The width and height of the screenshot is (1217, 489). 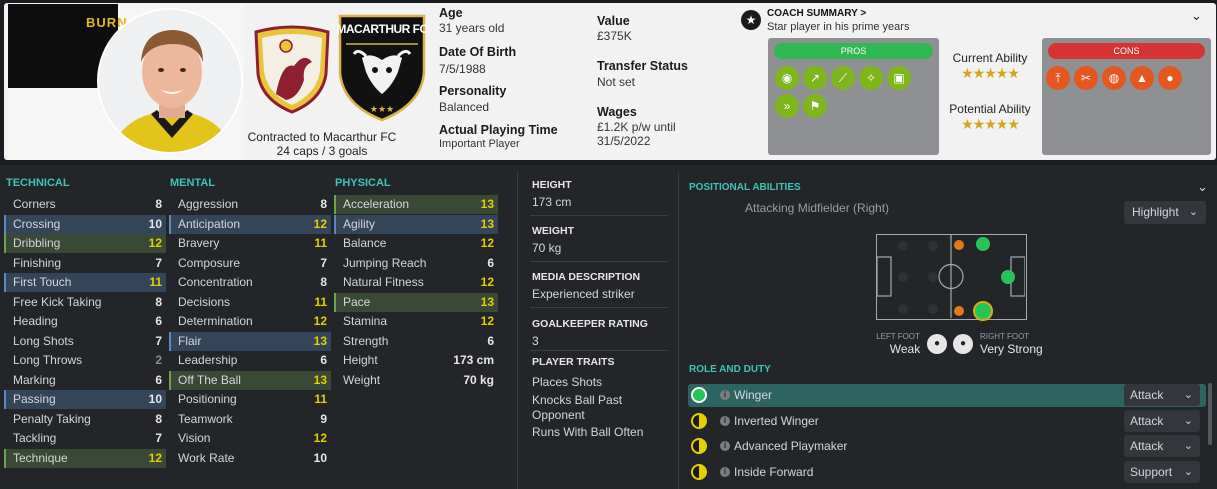 What do you see at coordinates (205, 418) in the screenshot?
I see `attribute-name: Teamwork` at bounding box center [205, 418].